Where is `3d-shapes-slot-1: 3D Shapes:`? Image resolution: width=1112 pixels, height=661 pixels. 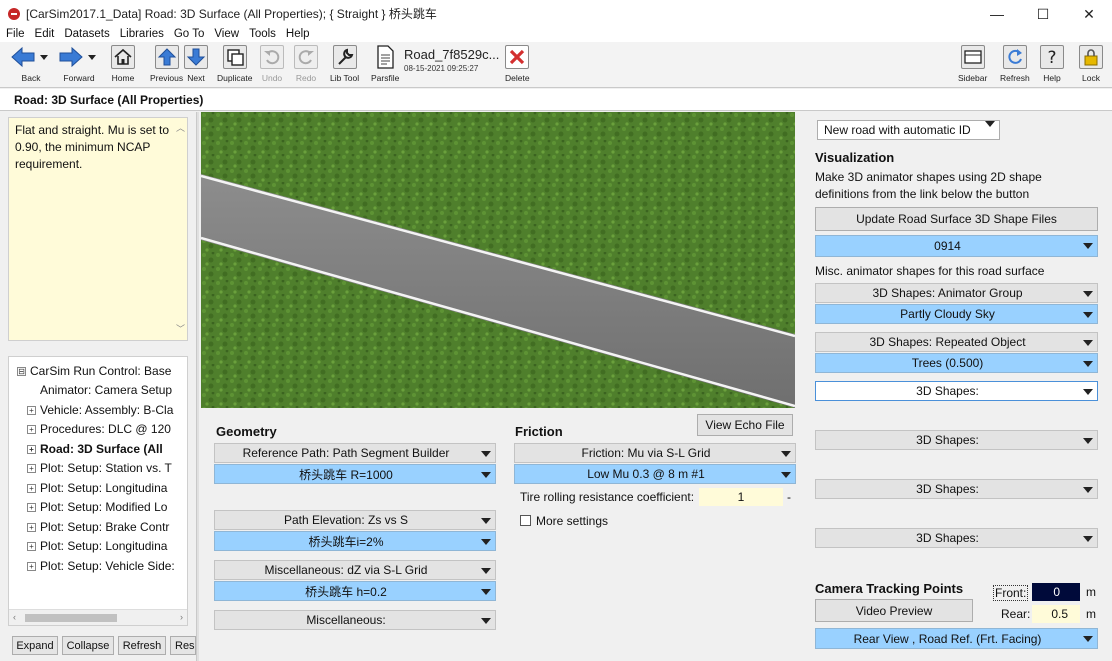 3d-shapes-slot-1: 3D Shapes: is located at coordinates (956, 391).